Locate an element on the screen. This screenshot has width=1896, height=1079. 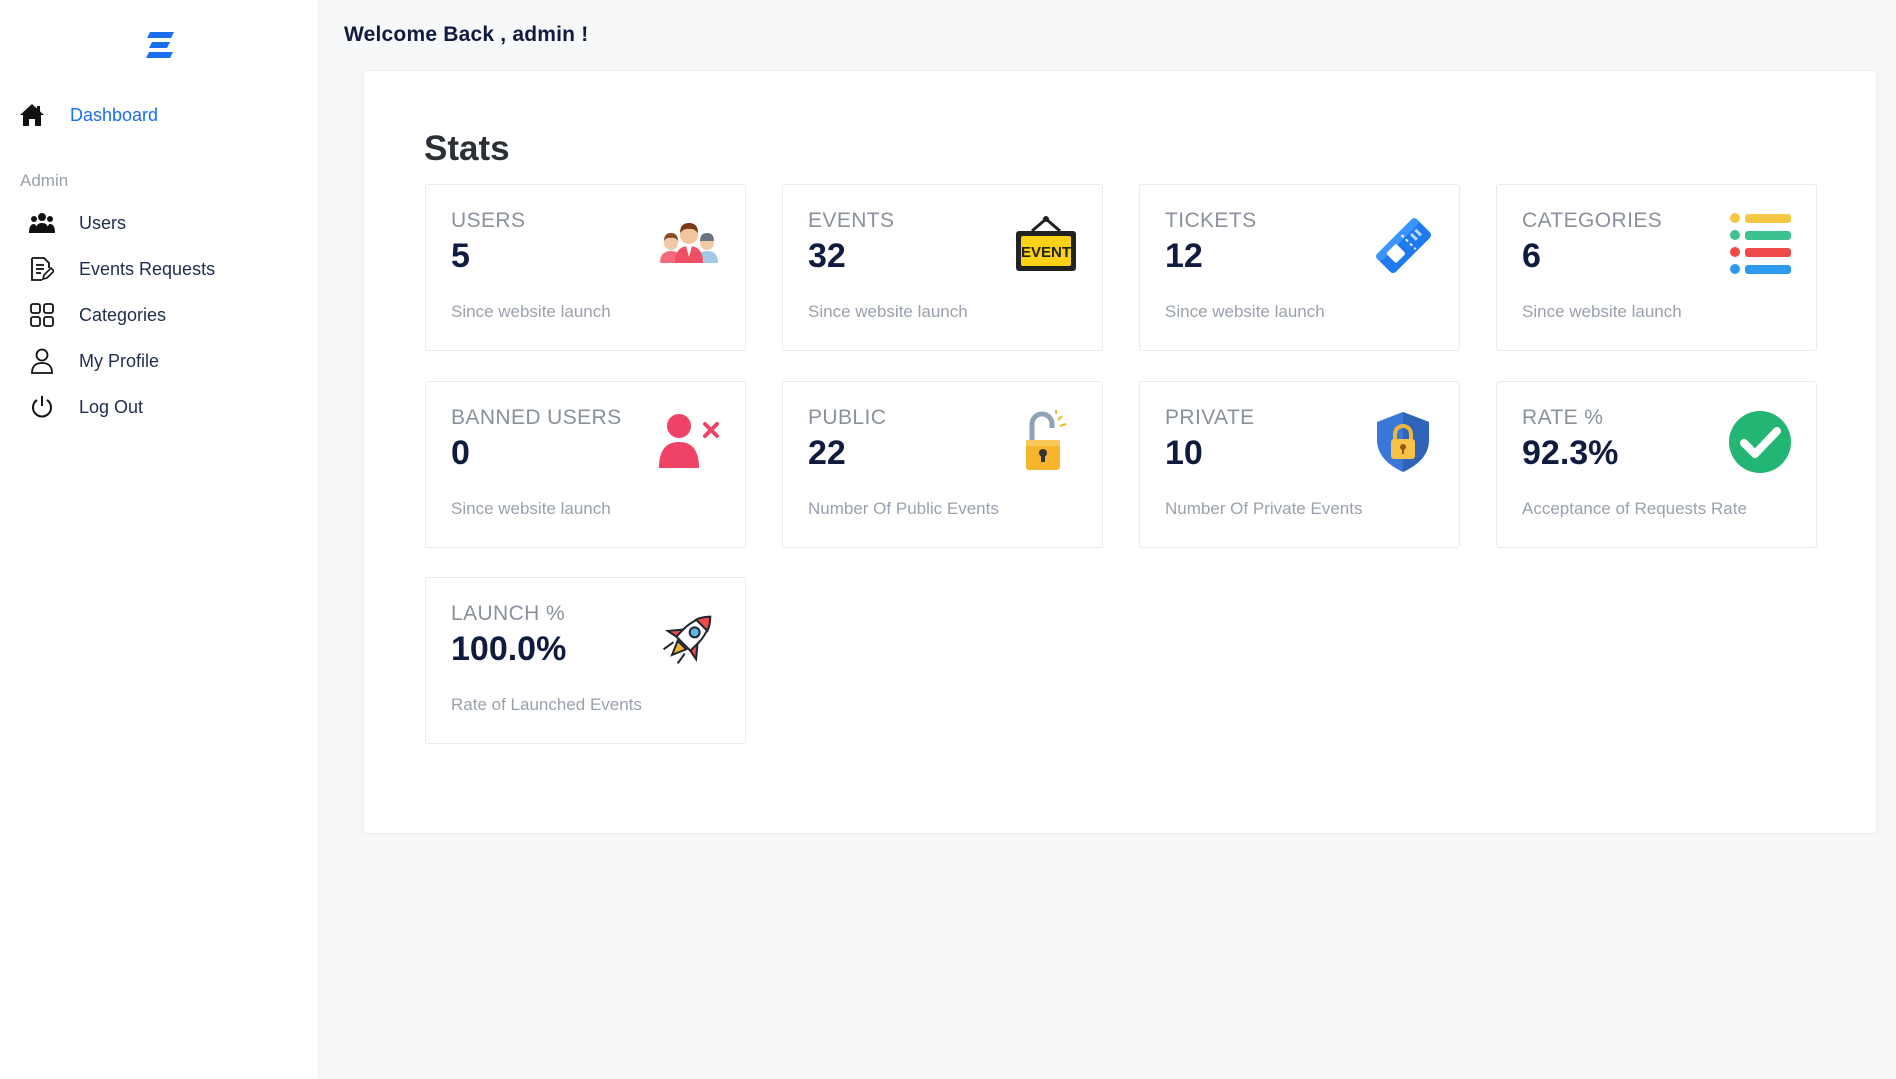
sidebar-item-events-requests: Events Requests is located at coordinates (121, 269).